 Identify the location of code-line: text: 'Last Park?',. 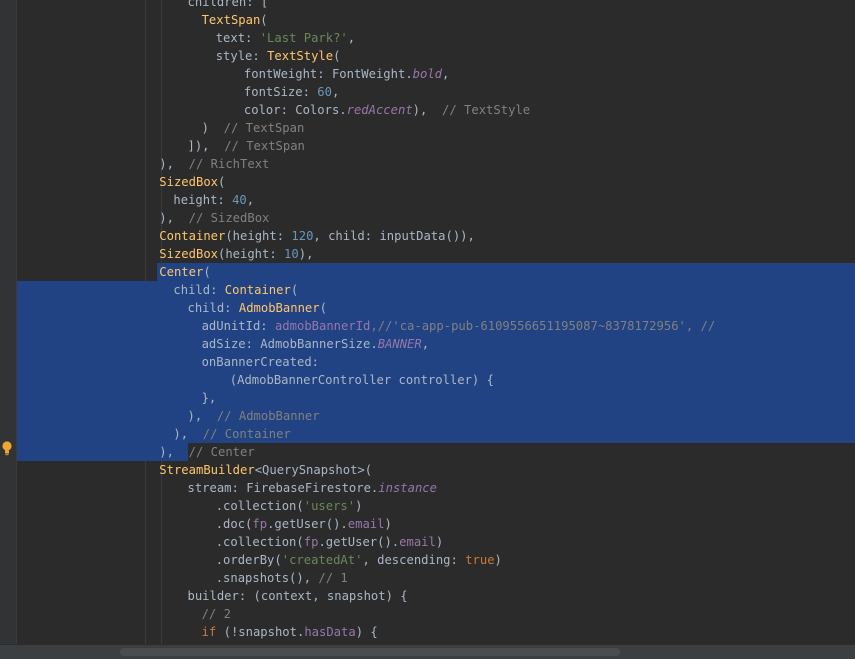
(436, 38).